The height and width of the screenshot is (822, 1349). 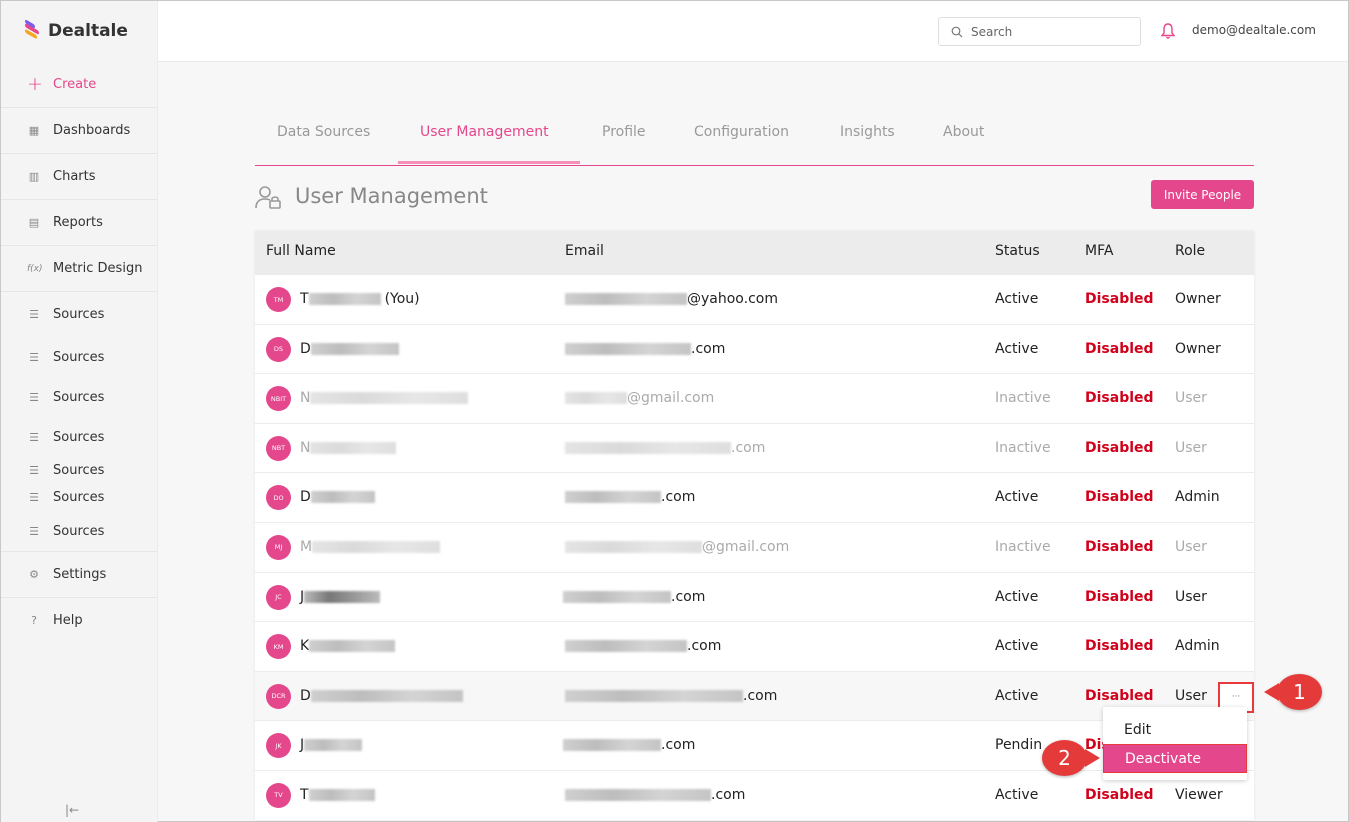 I want to click on status-cell: Inactive, so click(x=1023, y=398).